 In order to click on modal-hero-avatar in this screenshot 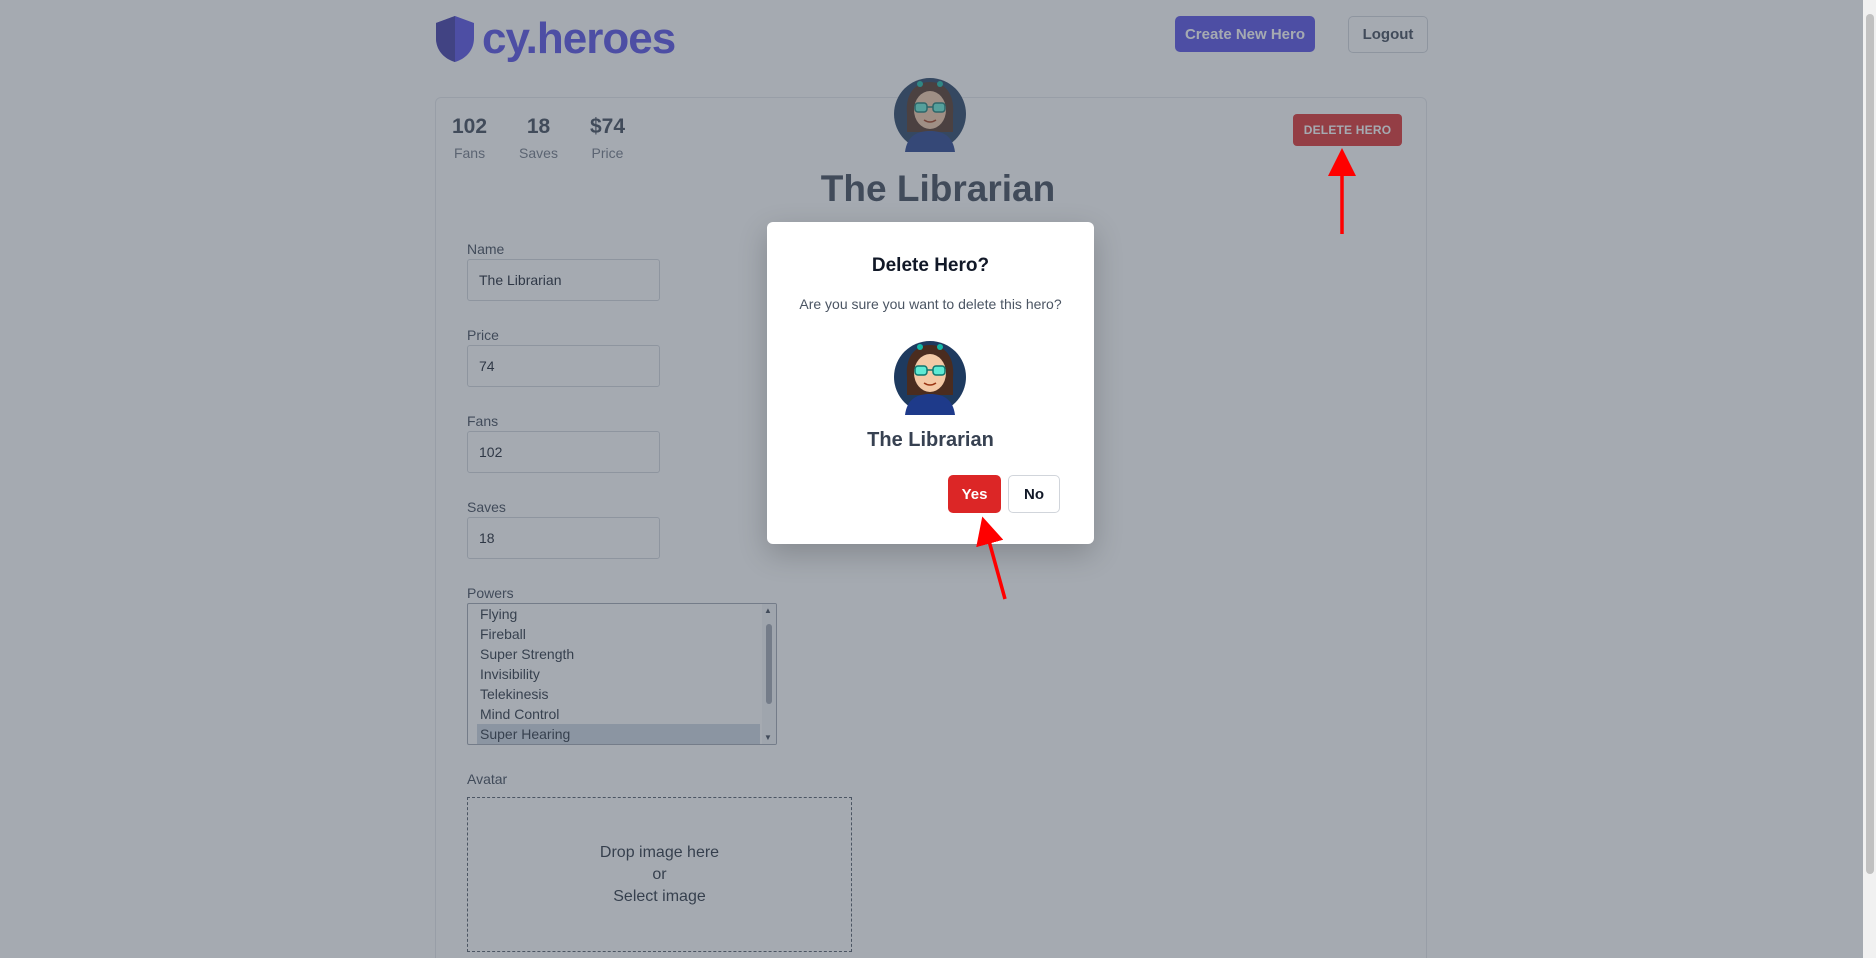, I will do `click(930, 378)`.